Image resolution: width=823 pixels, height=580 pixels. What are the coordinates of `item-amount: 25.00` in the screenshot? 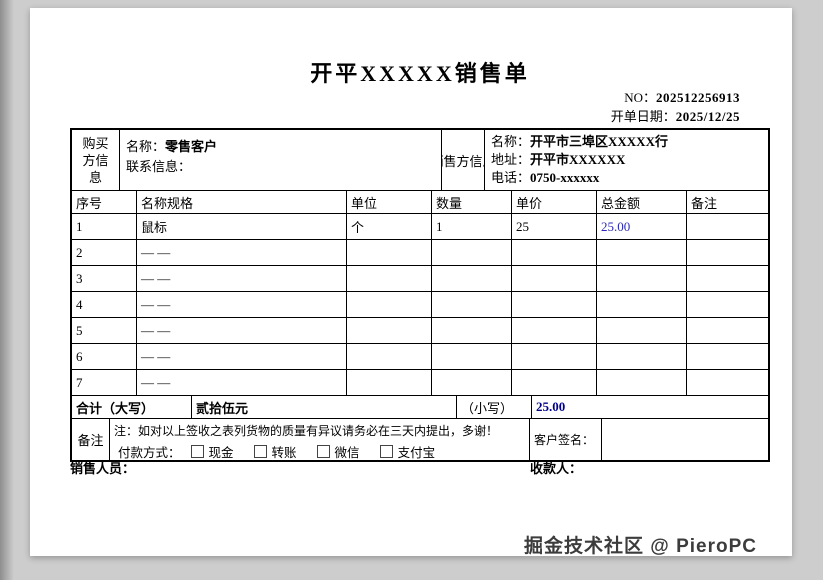 It's located at (642, 226).